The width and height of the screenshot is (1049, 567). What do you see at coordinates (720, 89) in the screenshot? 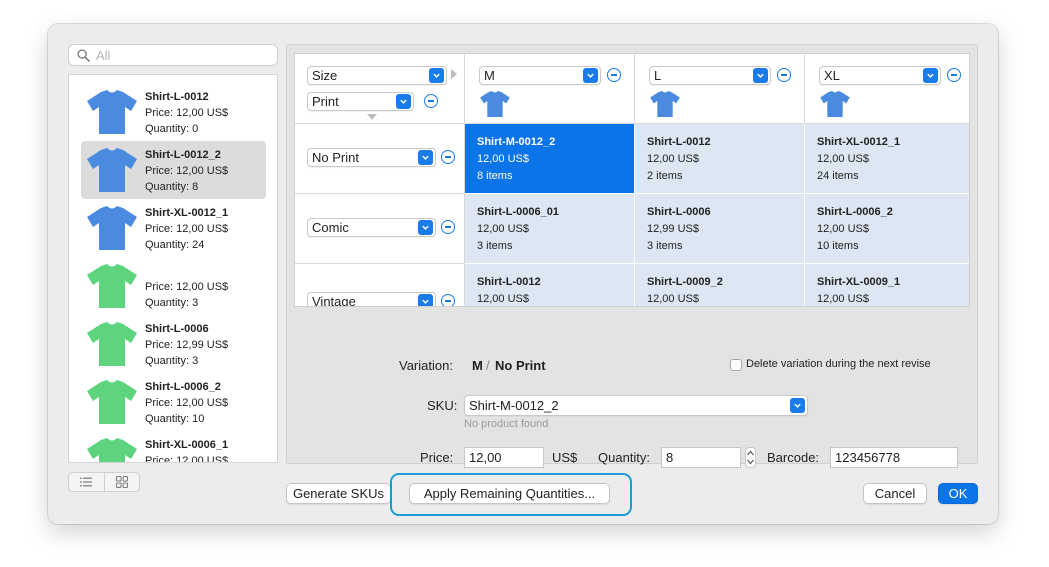
I see `column-header: L` at bounding box center [720, 89].